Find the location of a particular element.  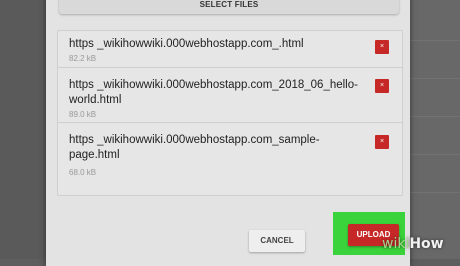

background-left-strip is located at coordinates (23, 129).